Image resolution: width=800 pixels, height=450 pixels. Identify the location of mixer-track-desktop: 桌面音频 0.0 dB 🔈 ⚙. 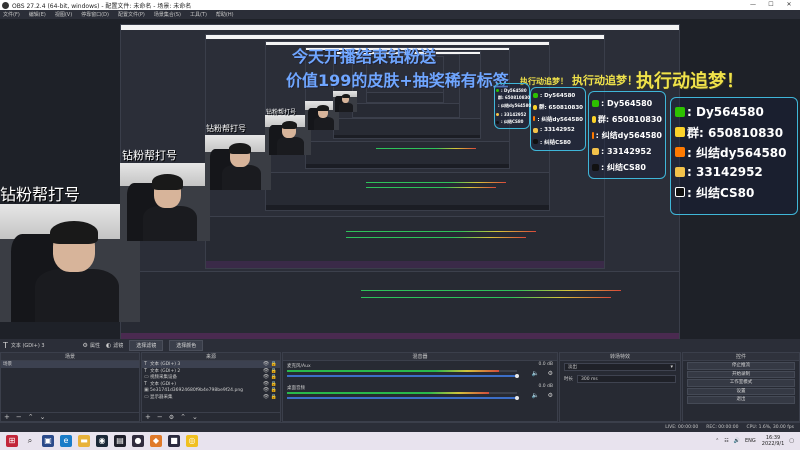
(420, 392).